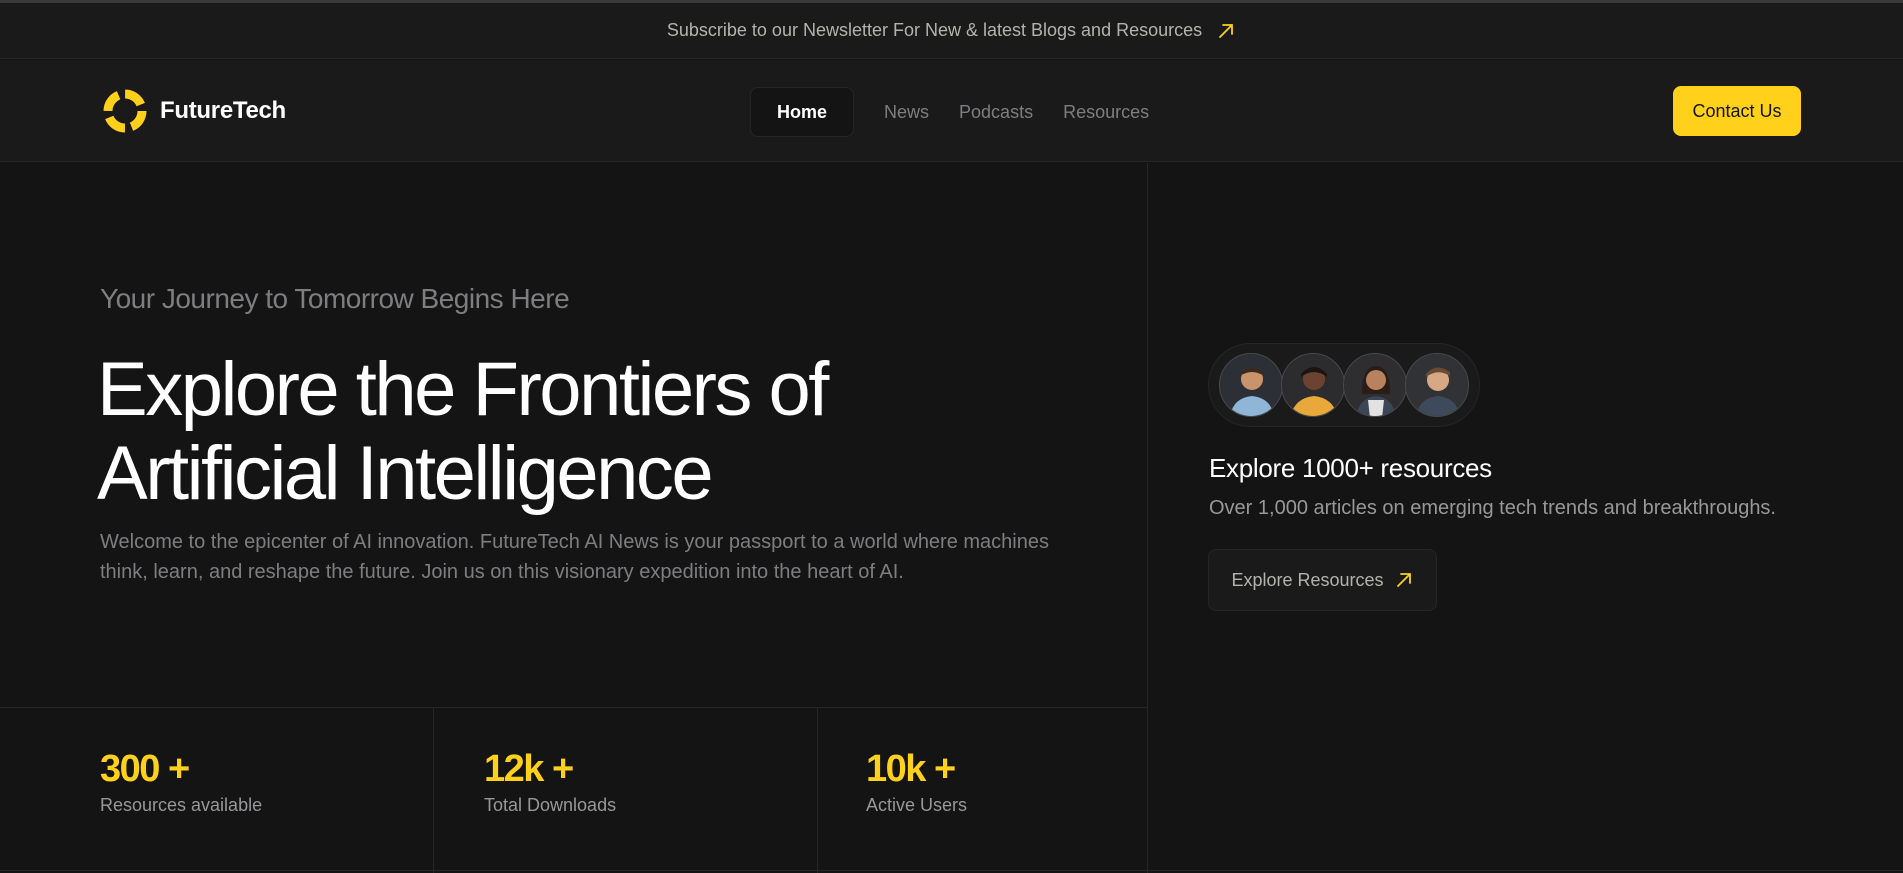 The height and width of the screenshot is (873, 1903). What do you see at coordinates (911, 769) in the screenshot?
I see `stat-value: 10k +` at bounding box center [911, 769].